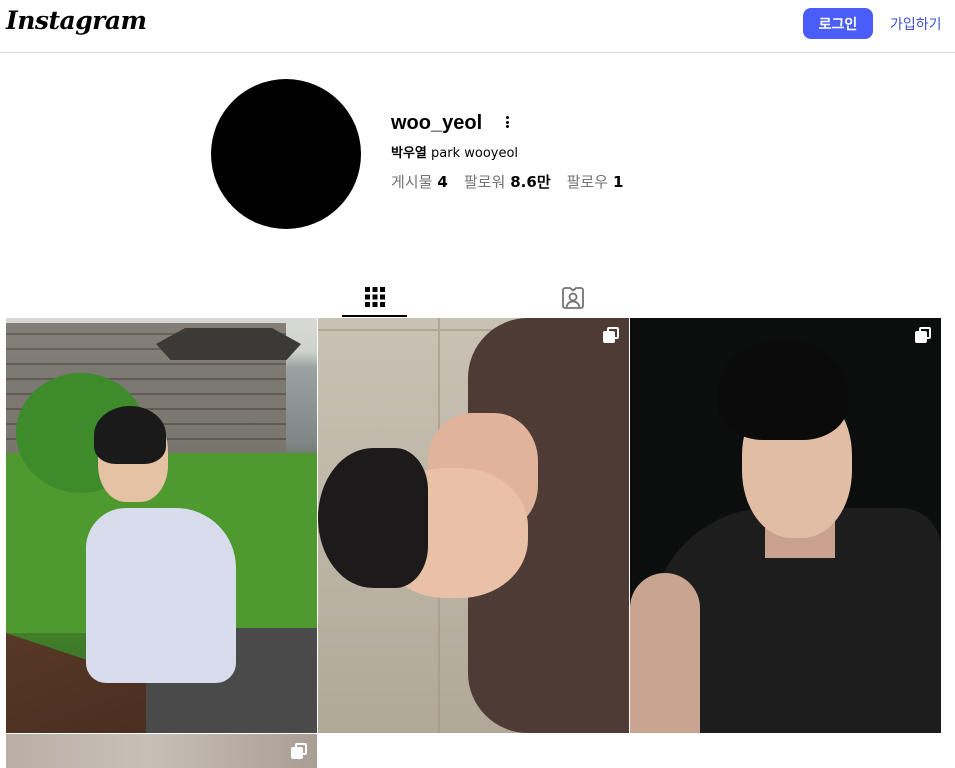  Describe the element at coordinates (286, 154) in the screenshot. I see `profile-avatar` at that location.